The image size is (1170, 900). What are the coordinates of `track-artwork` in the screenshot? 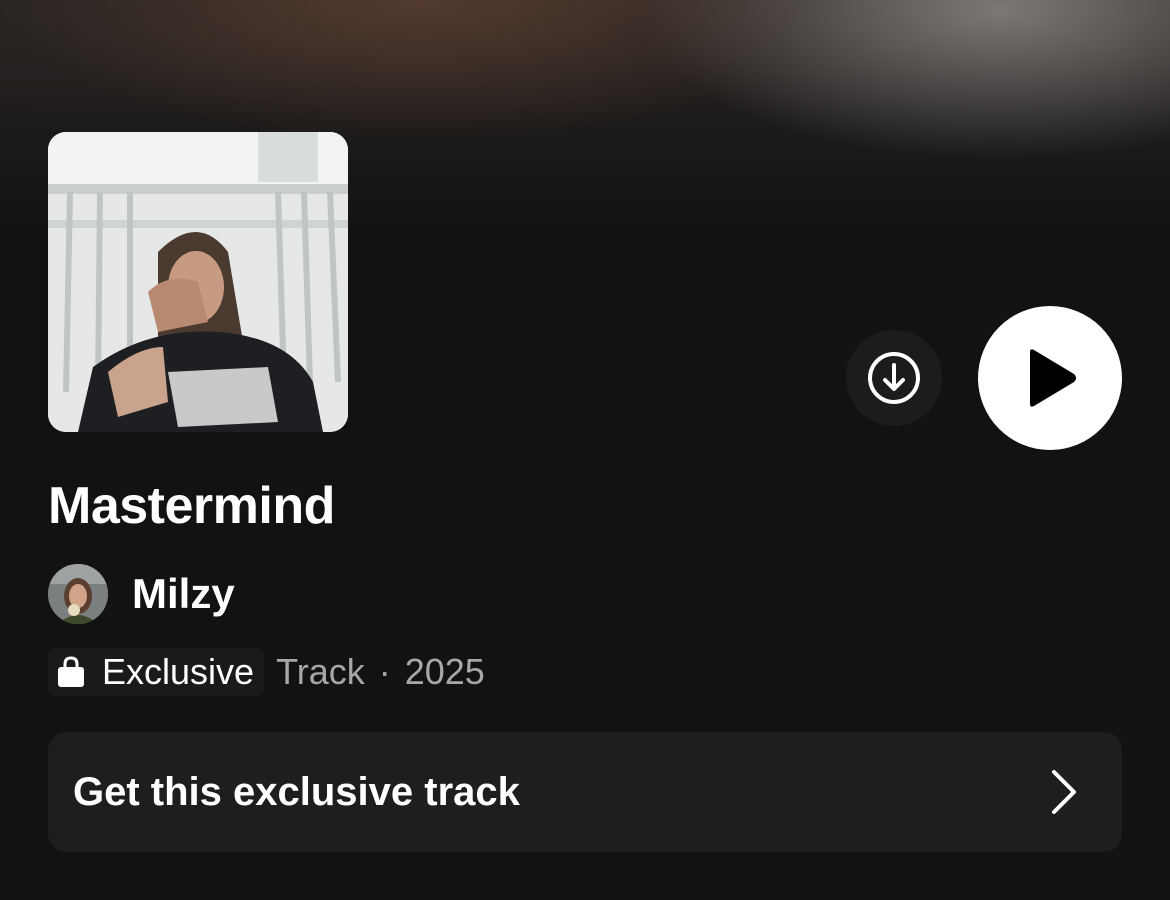 It's located at (198, 282).